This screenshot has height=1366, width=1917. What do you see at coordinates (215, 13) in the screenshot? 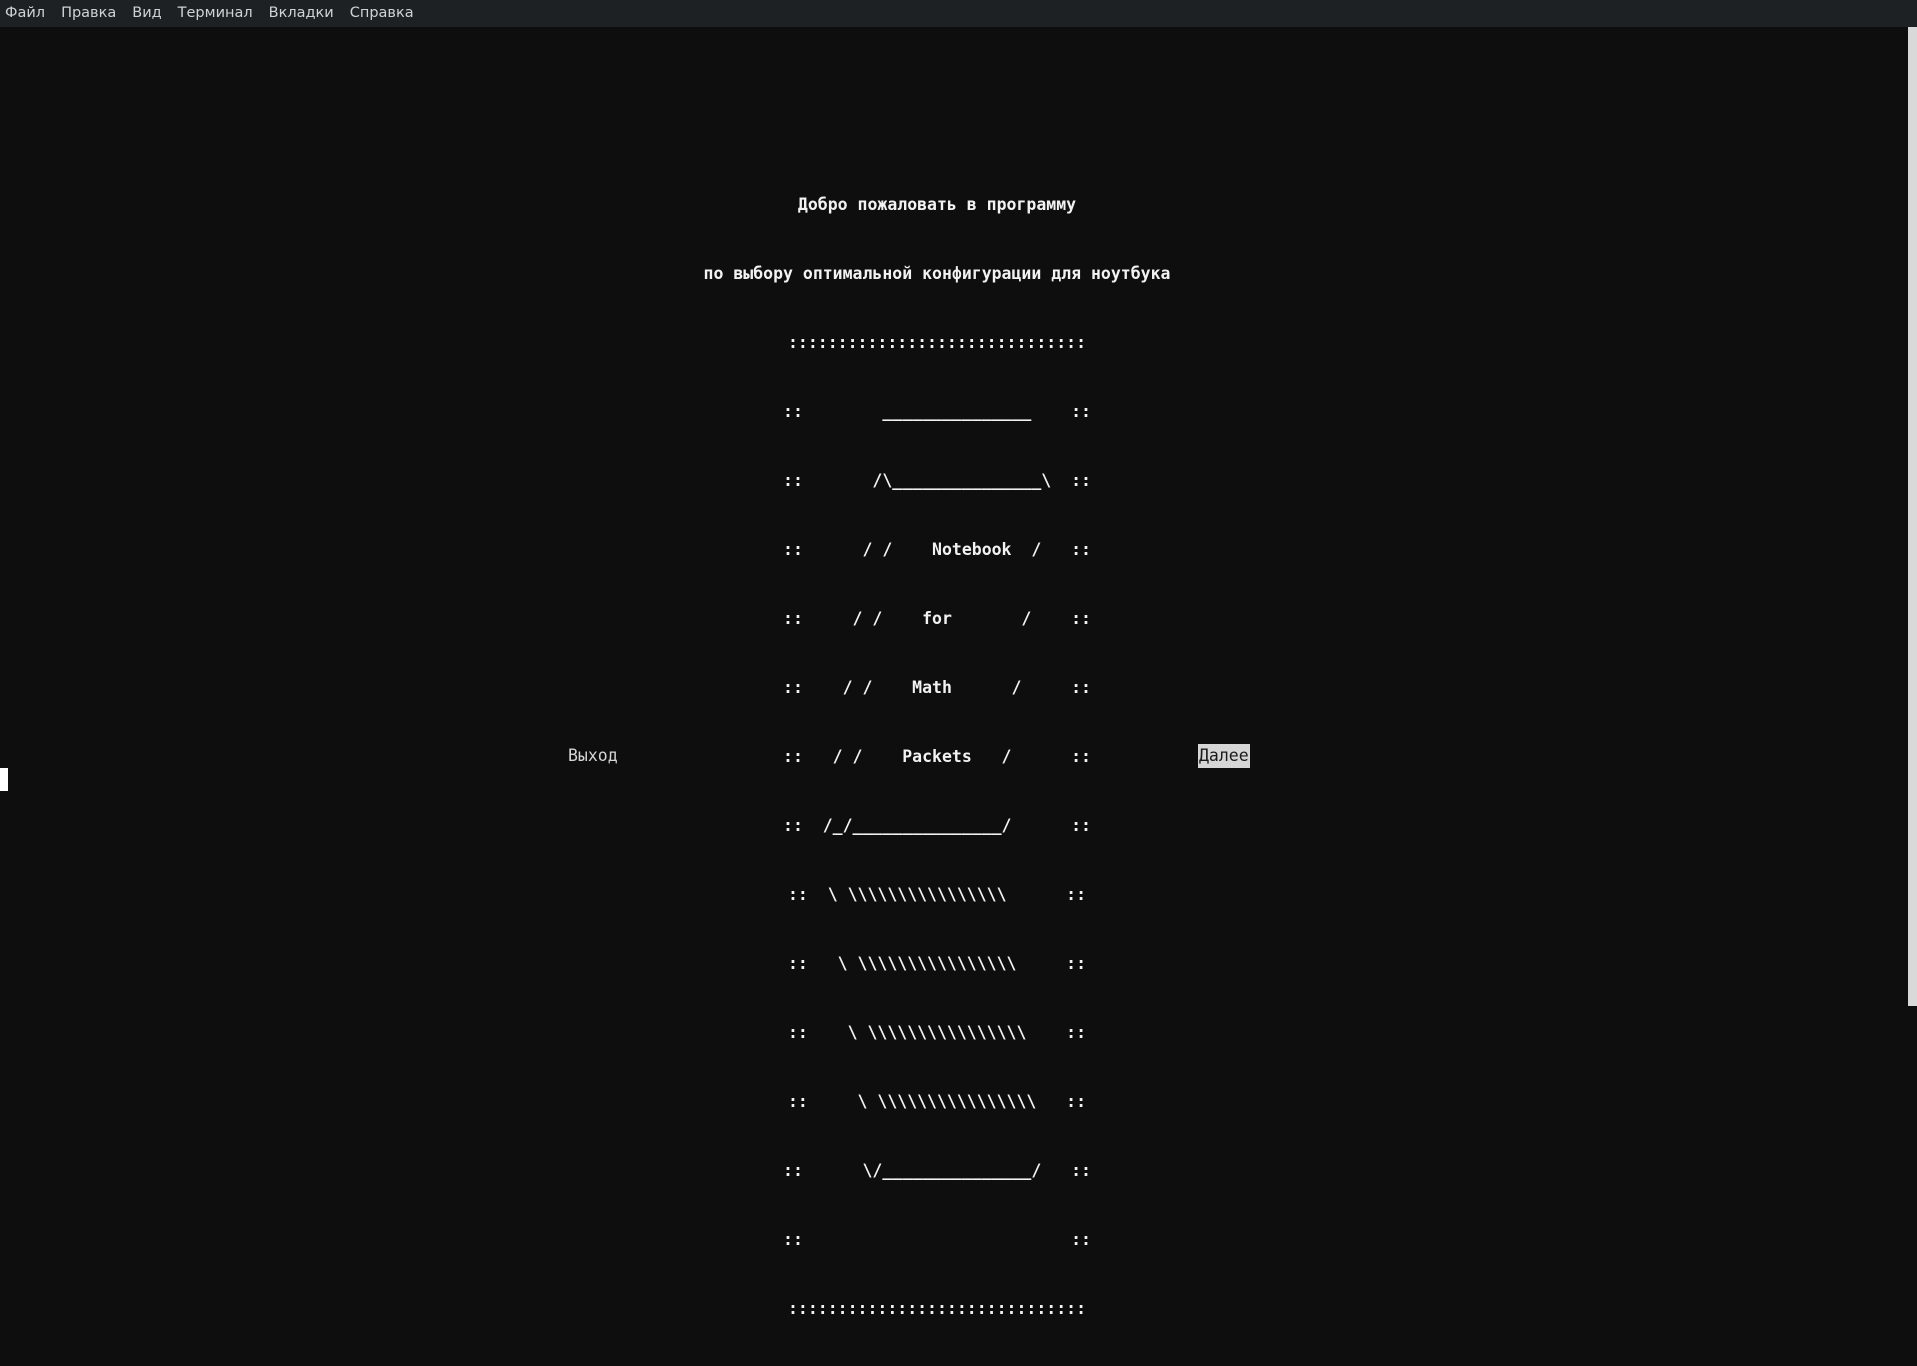
I see `menu-terminal: Терминал` at bounding box center [215, 13].